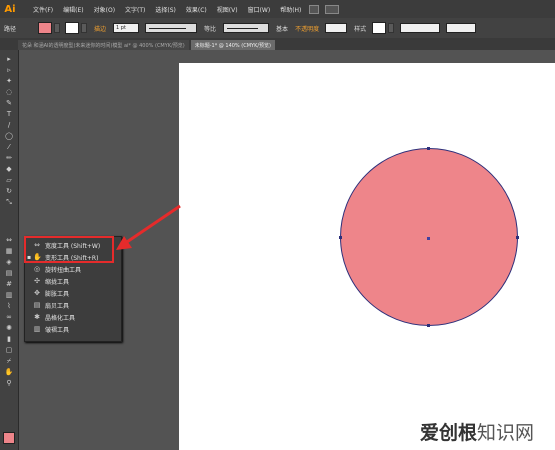 This screenshot has height=450, width=555. Describe the element at coordinates (37, 329) in the screenshot. I see `wrinkle-tool-icon: ▥` at that location.